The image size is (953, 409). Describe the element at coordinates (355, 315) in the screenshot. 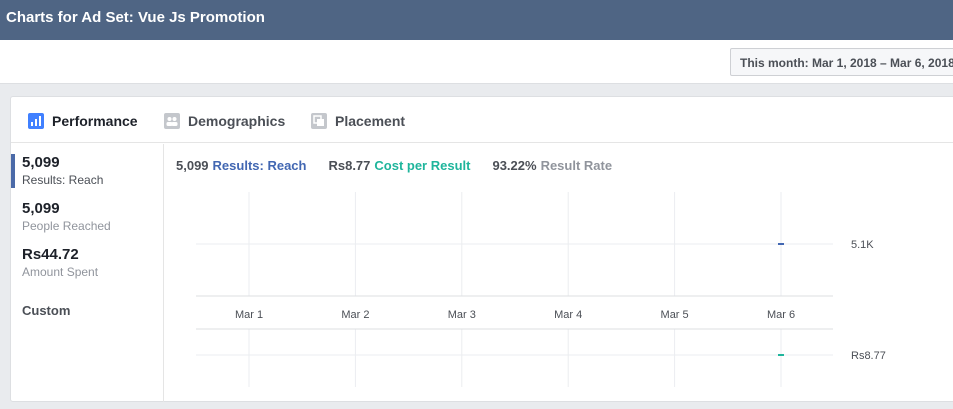

I see `x-tick-label: Mar 2` at that location.